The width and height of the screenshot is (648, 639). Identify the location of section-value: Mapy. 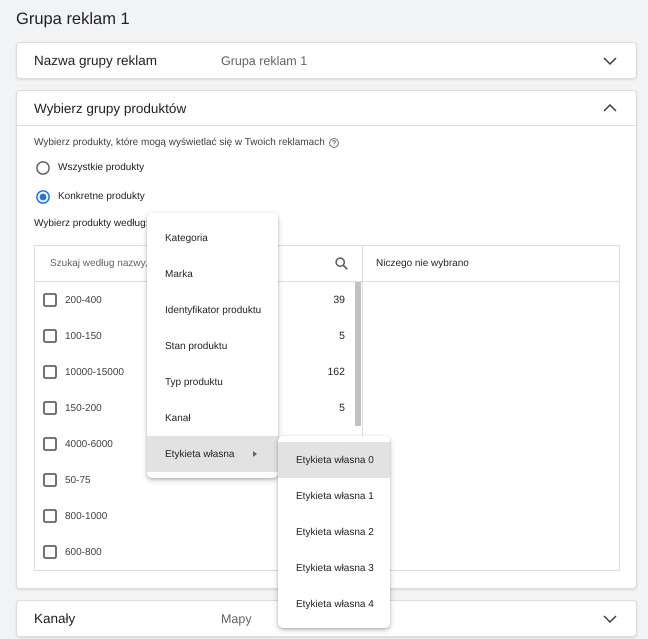
(236, 619).